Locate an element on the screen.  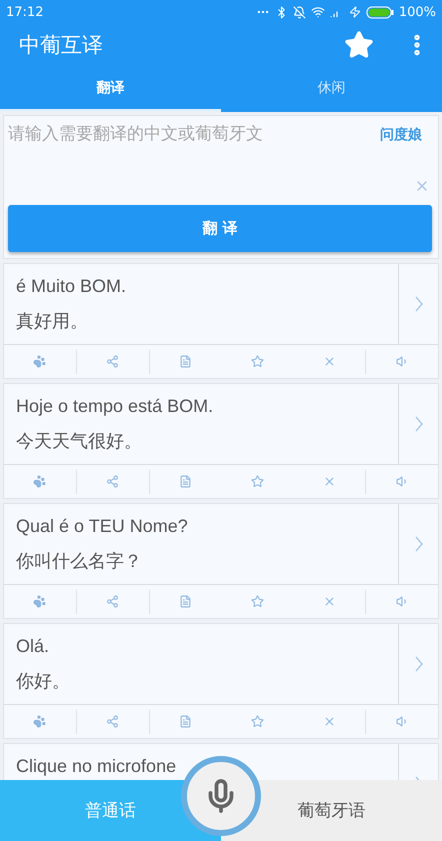
status-time: 17:12 is located at coordinates (25, 12).